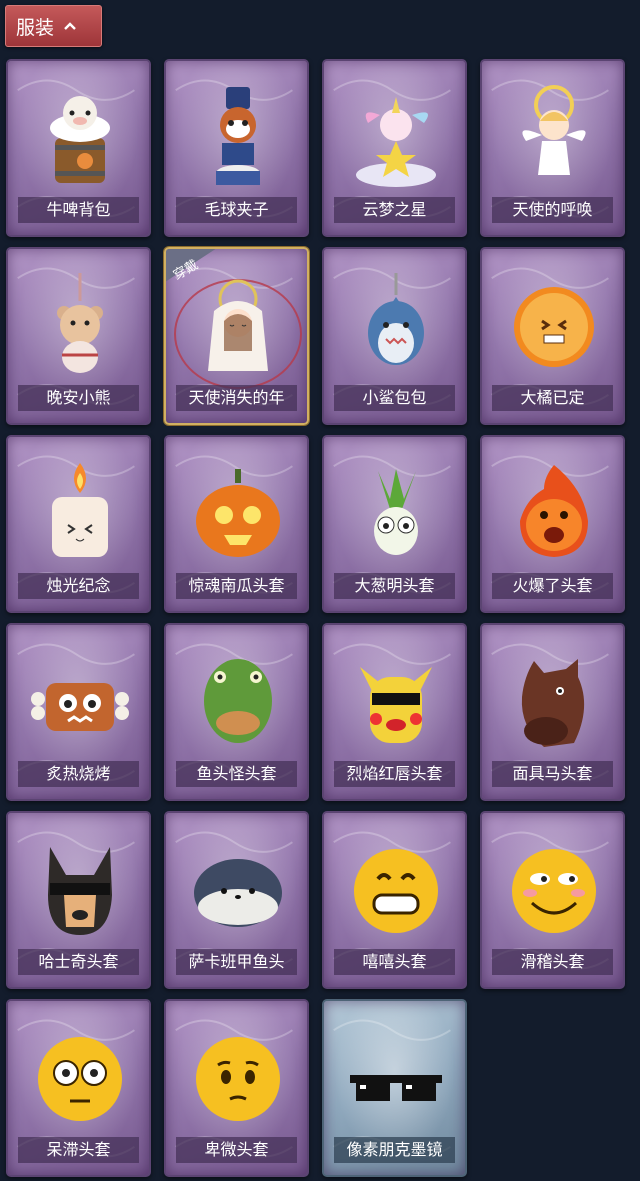 The image size is (640, 1181). I want to click on costume-card: 像素朋克墨镜, so click(394, 1088).